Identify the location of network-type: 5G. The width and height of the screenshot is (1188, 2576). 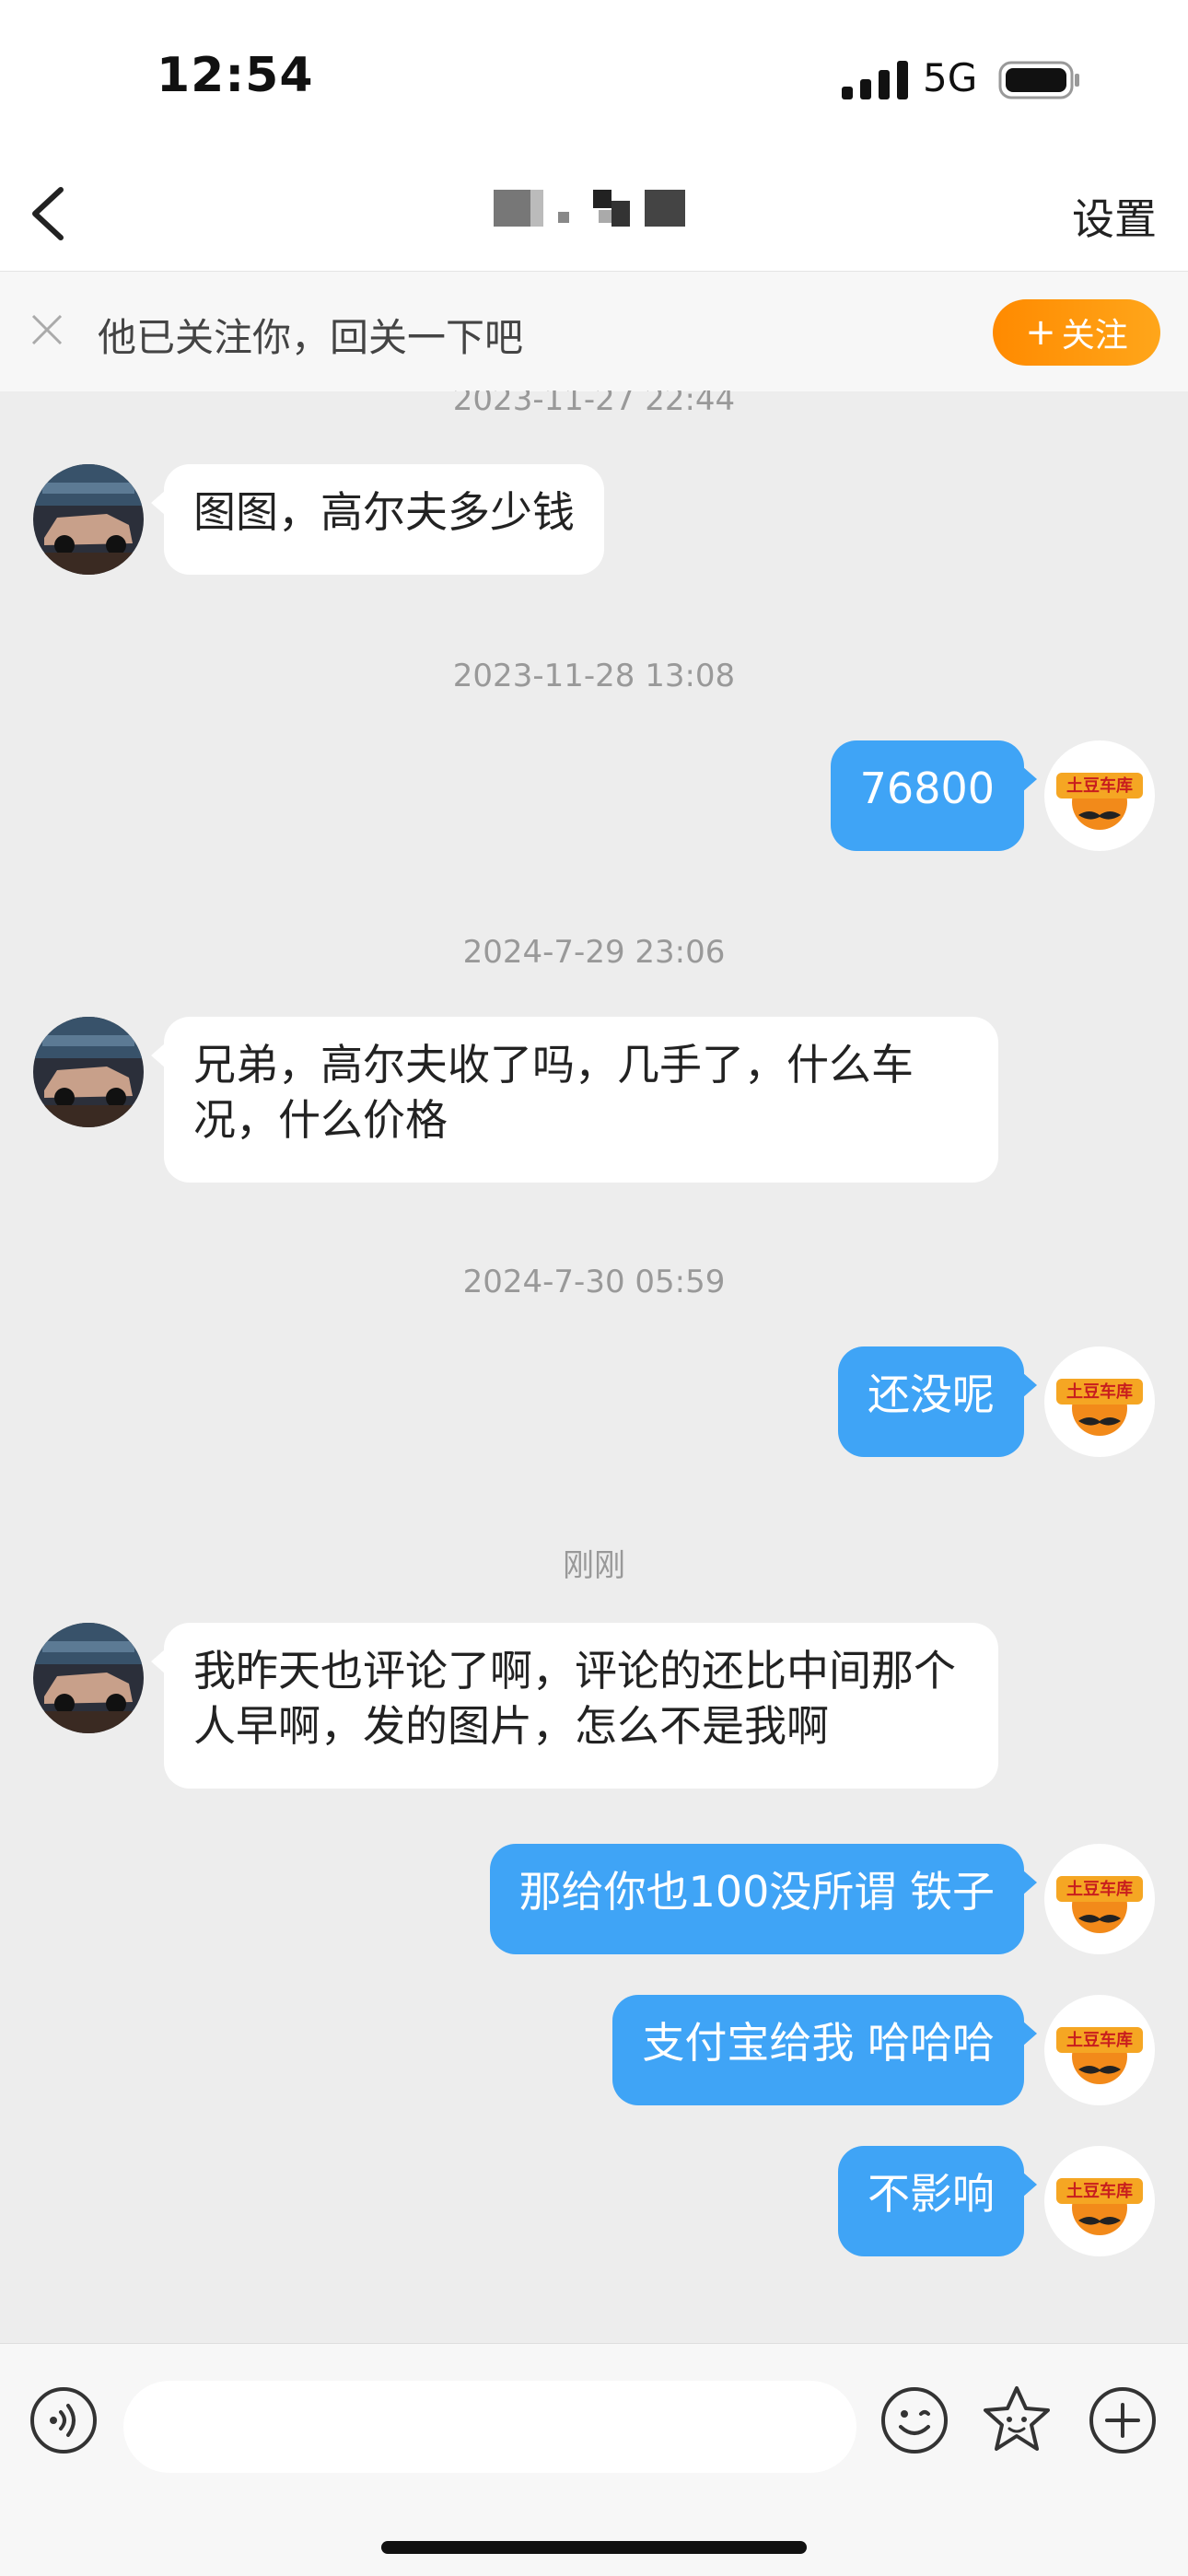
(951, 77).